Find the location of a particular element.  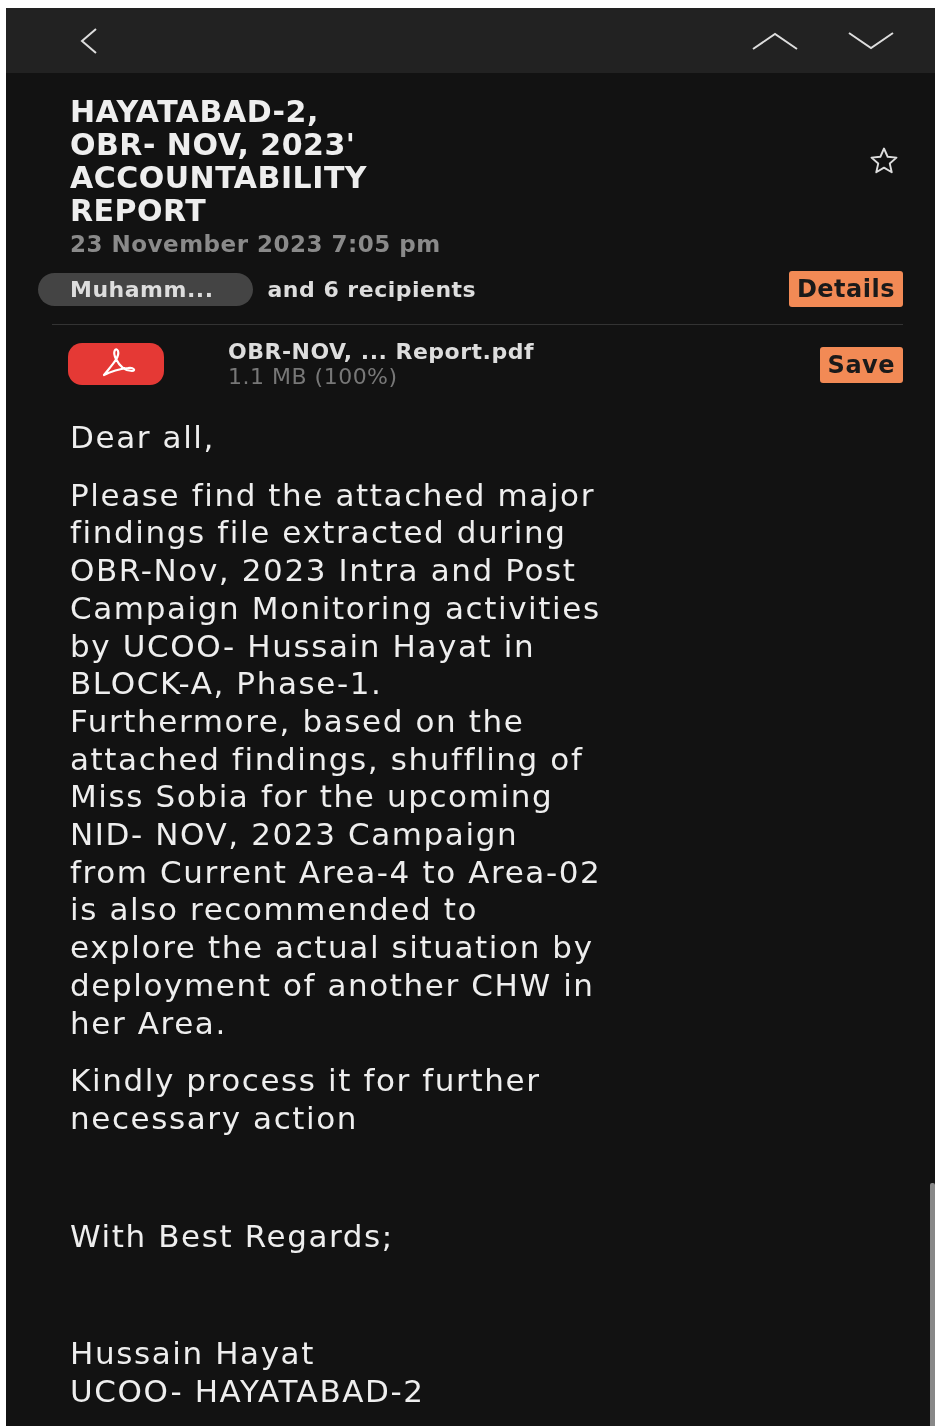

body-paragraph: With Best Regards; is located at coordinates (232, 1236).